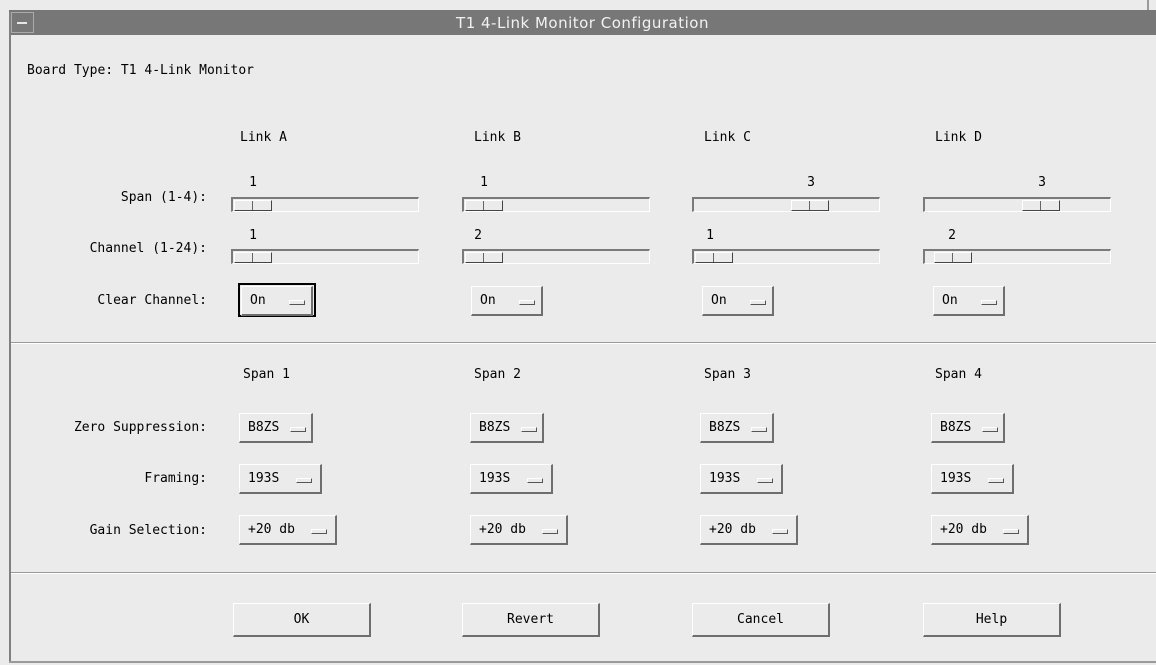  I want to click on zero-suppression-1-menu: B8ZS, so click(276, 428).